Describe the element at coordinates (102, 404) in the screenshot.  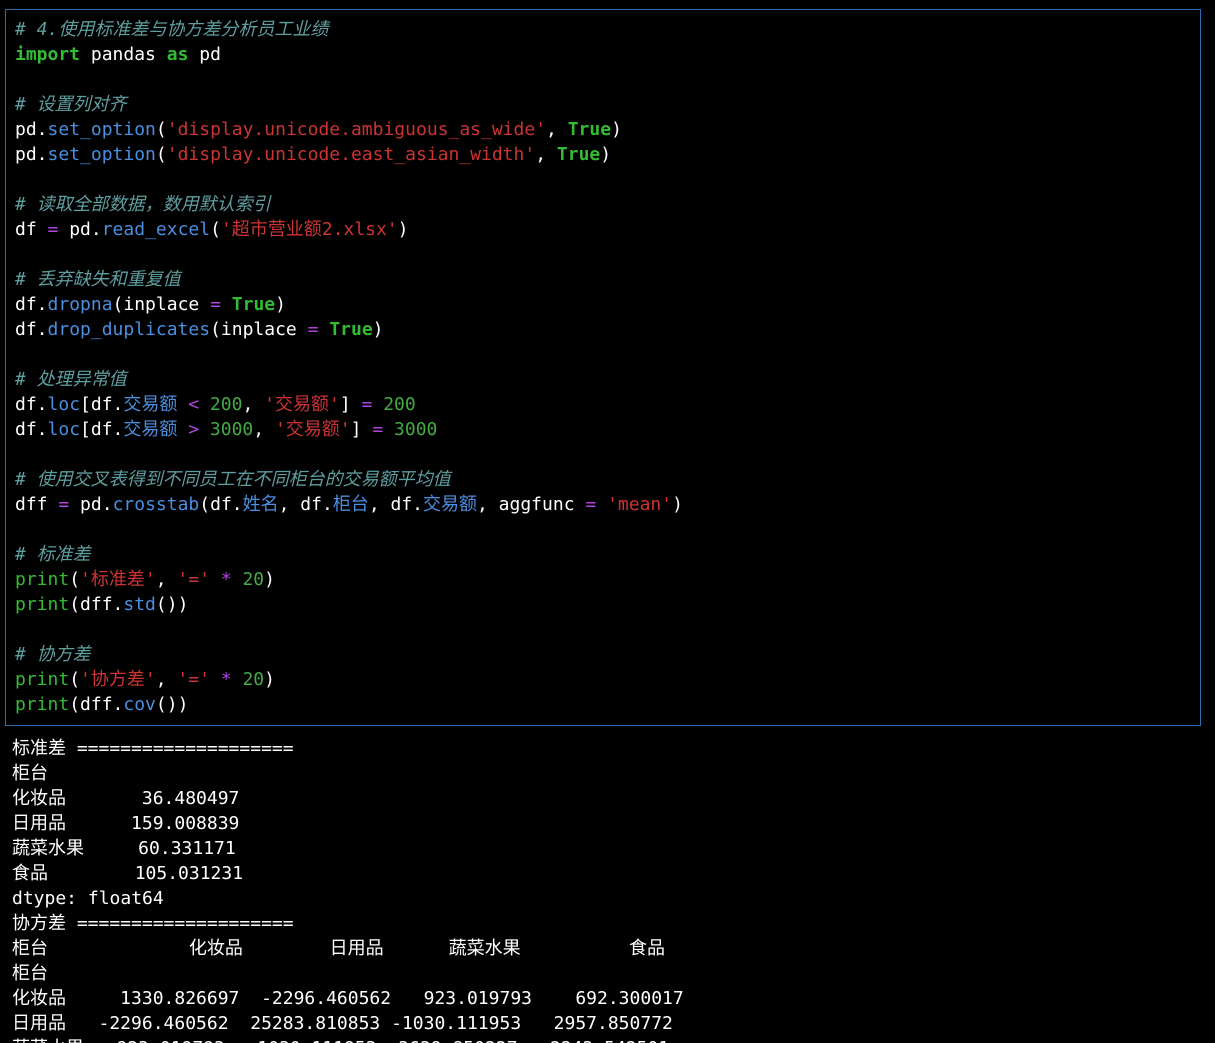
I see `code-token-plain: [df.` at that location.